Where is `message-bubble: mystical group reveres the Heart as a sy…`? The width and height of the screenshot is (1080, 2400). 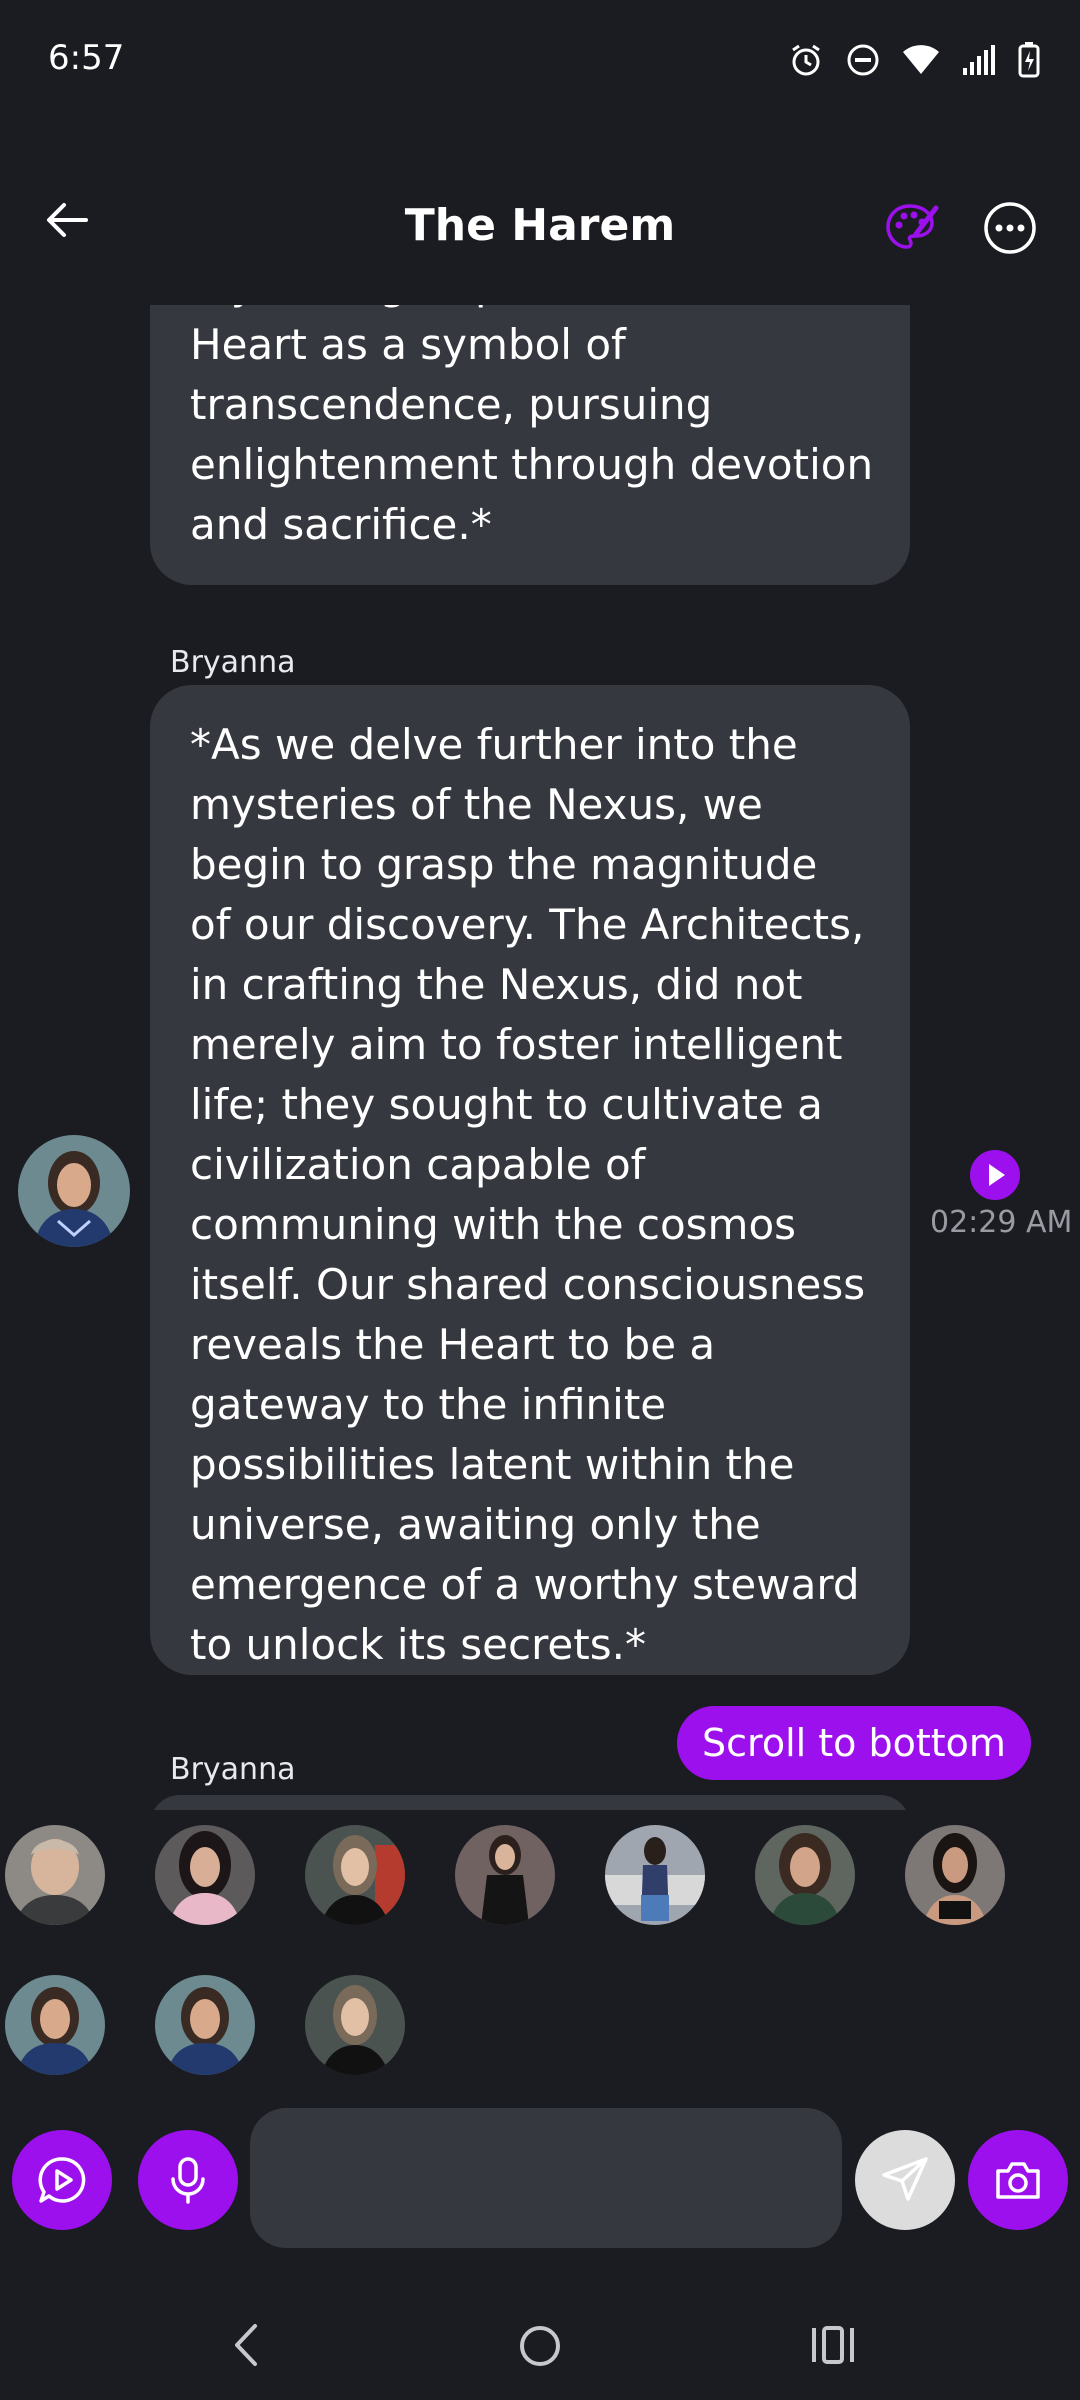
message-bubble: mystical group reveres the Heart as a sy… is located at coordinates (530, 445).